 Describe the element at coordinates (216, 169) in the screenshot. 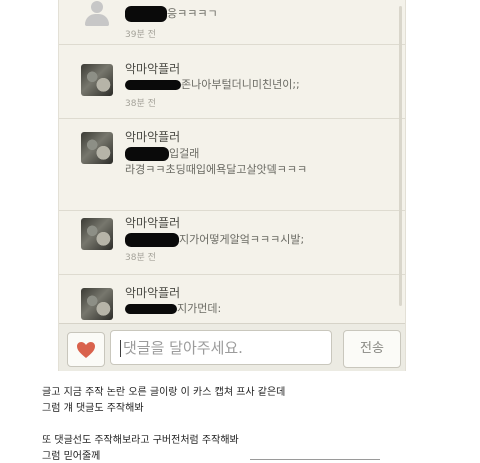

I see `comment-text: 라경ㅋㅋ초딩때입에욕달고살앗뎈ㅋㅋㅋ` at that location.